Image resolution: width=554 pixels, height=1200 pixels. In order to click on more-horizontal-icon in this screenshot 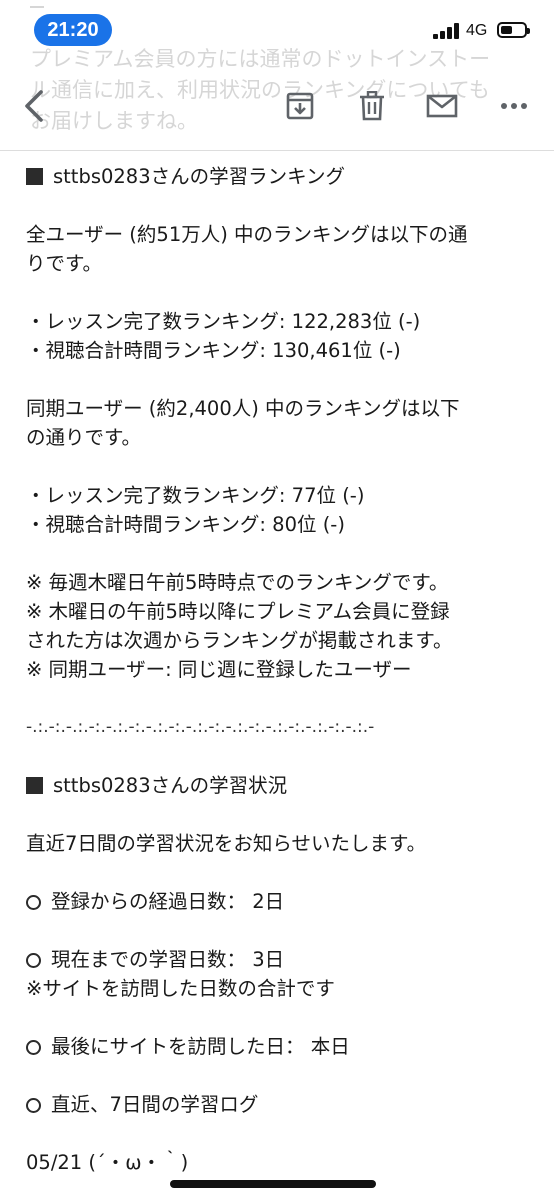, I will do `click(514, 106)`.